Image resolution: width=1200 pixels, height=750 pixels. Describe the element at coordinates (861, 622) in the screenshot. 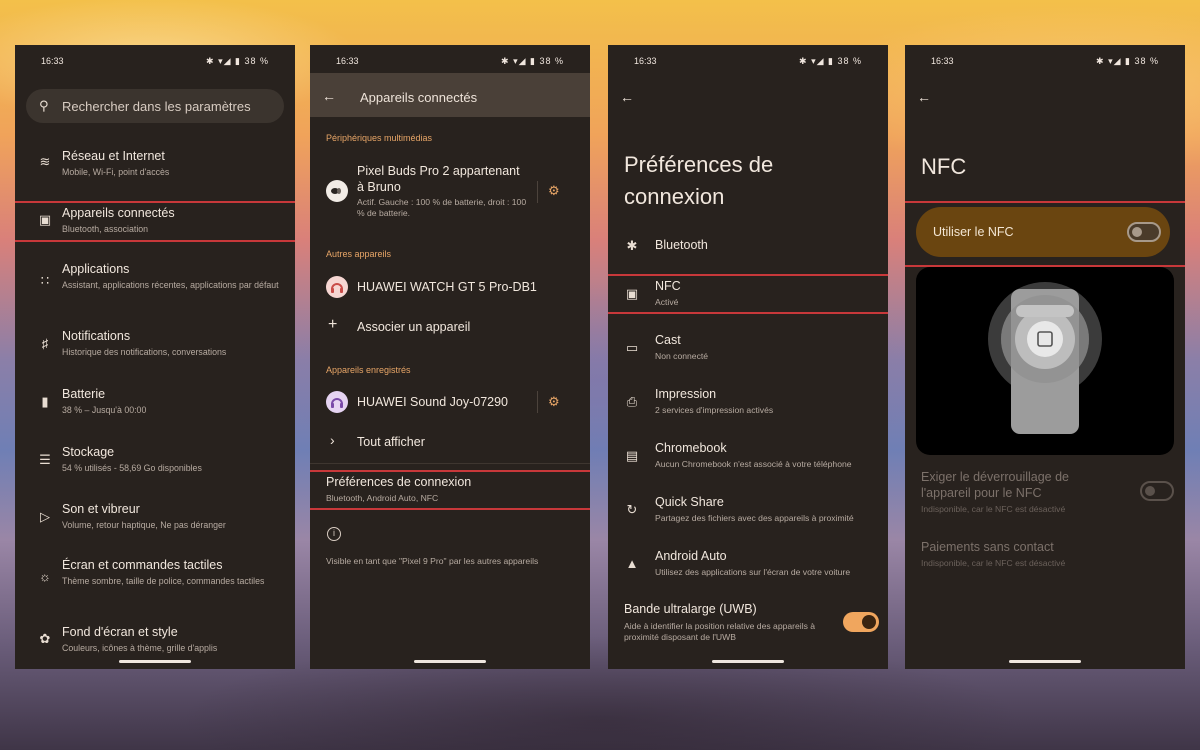

I see `uwb-toggle` at that location.